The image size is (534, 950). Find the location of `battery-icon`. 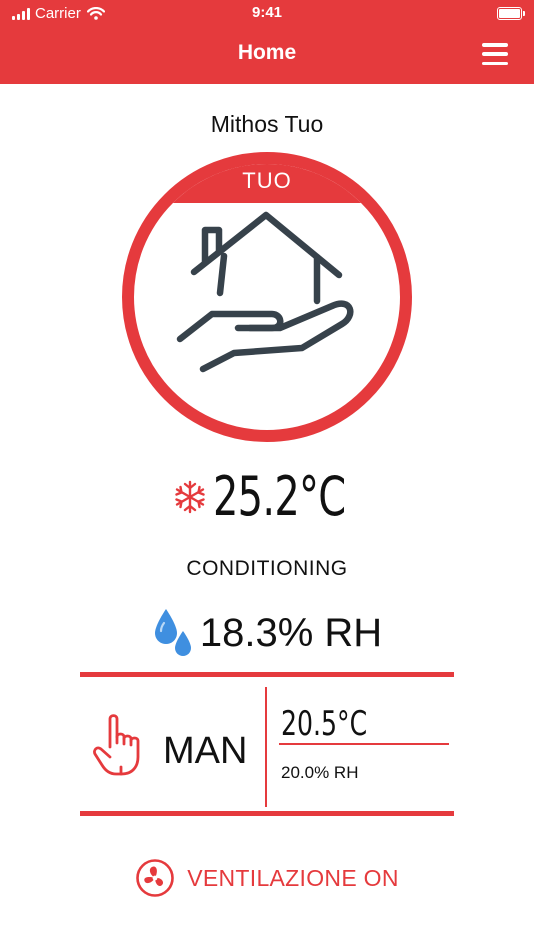

battery-icon is located at coordinates (511, 13).